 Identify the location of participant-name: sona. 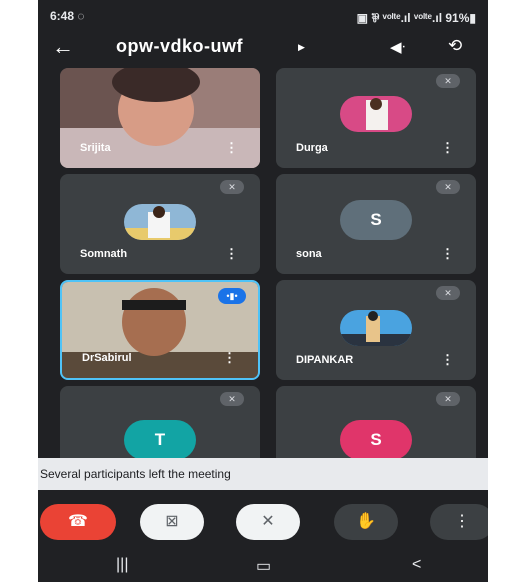
(309, 254).